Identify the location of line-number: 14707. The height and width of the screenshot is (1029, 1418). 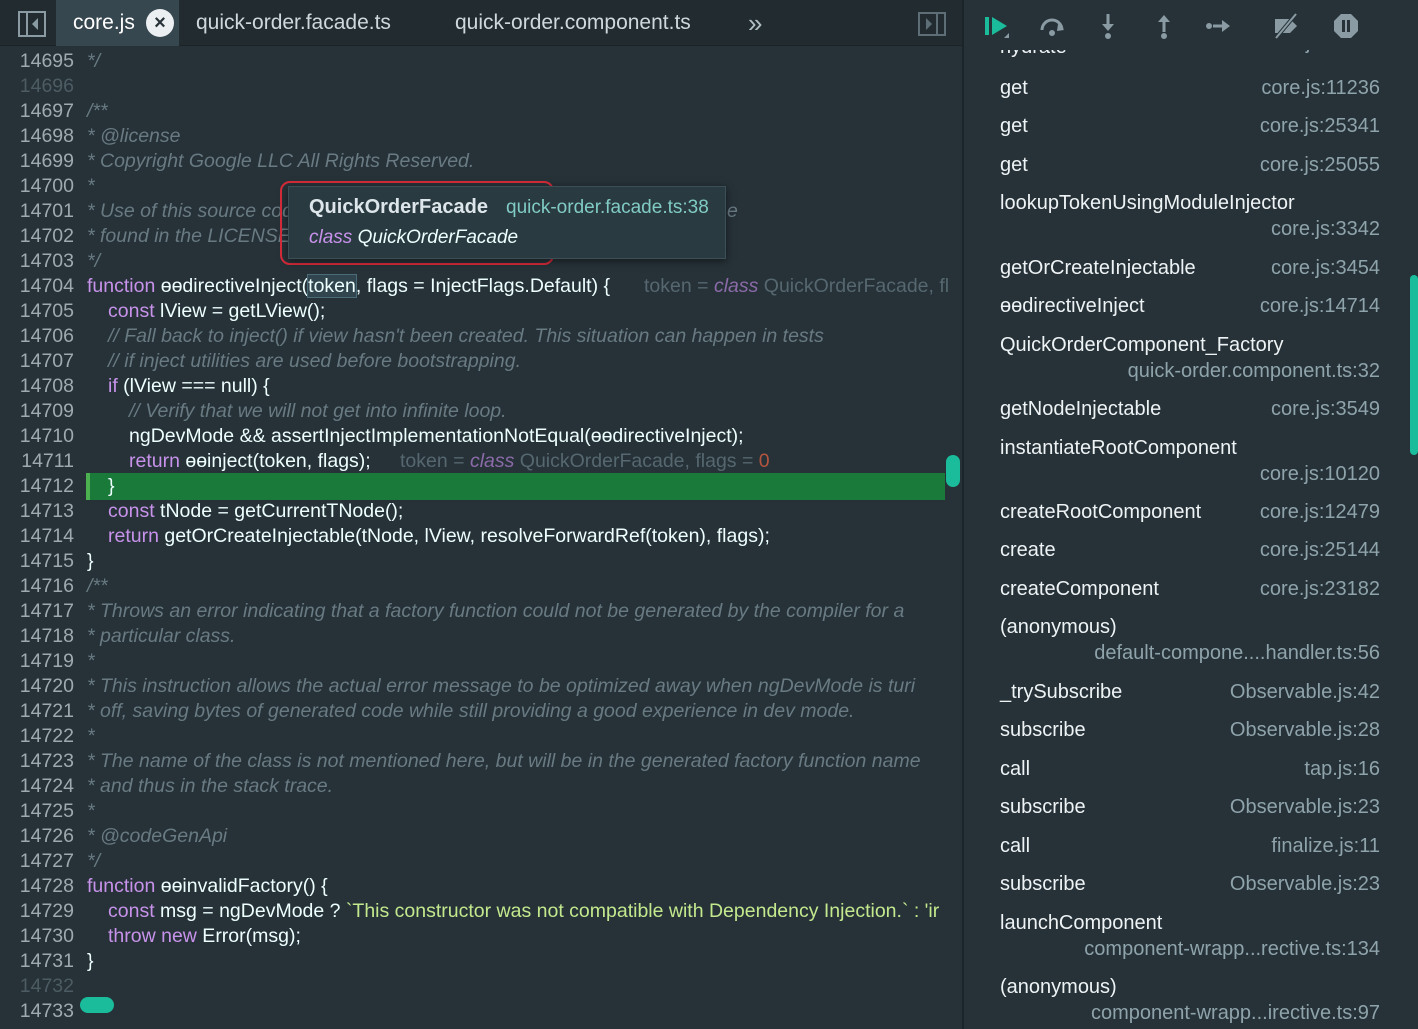
(37, 361).